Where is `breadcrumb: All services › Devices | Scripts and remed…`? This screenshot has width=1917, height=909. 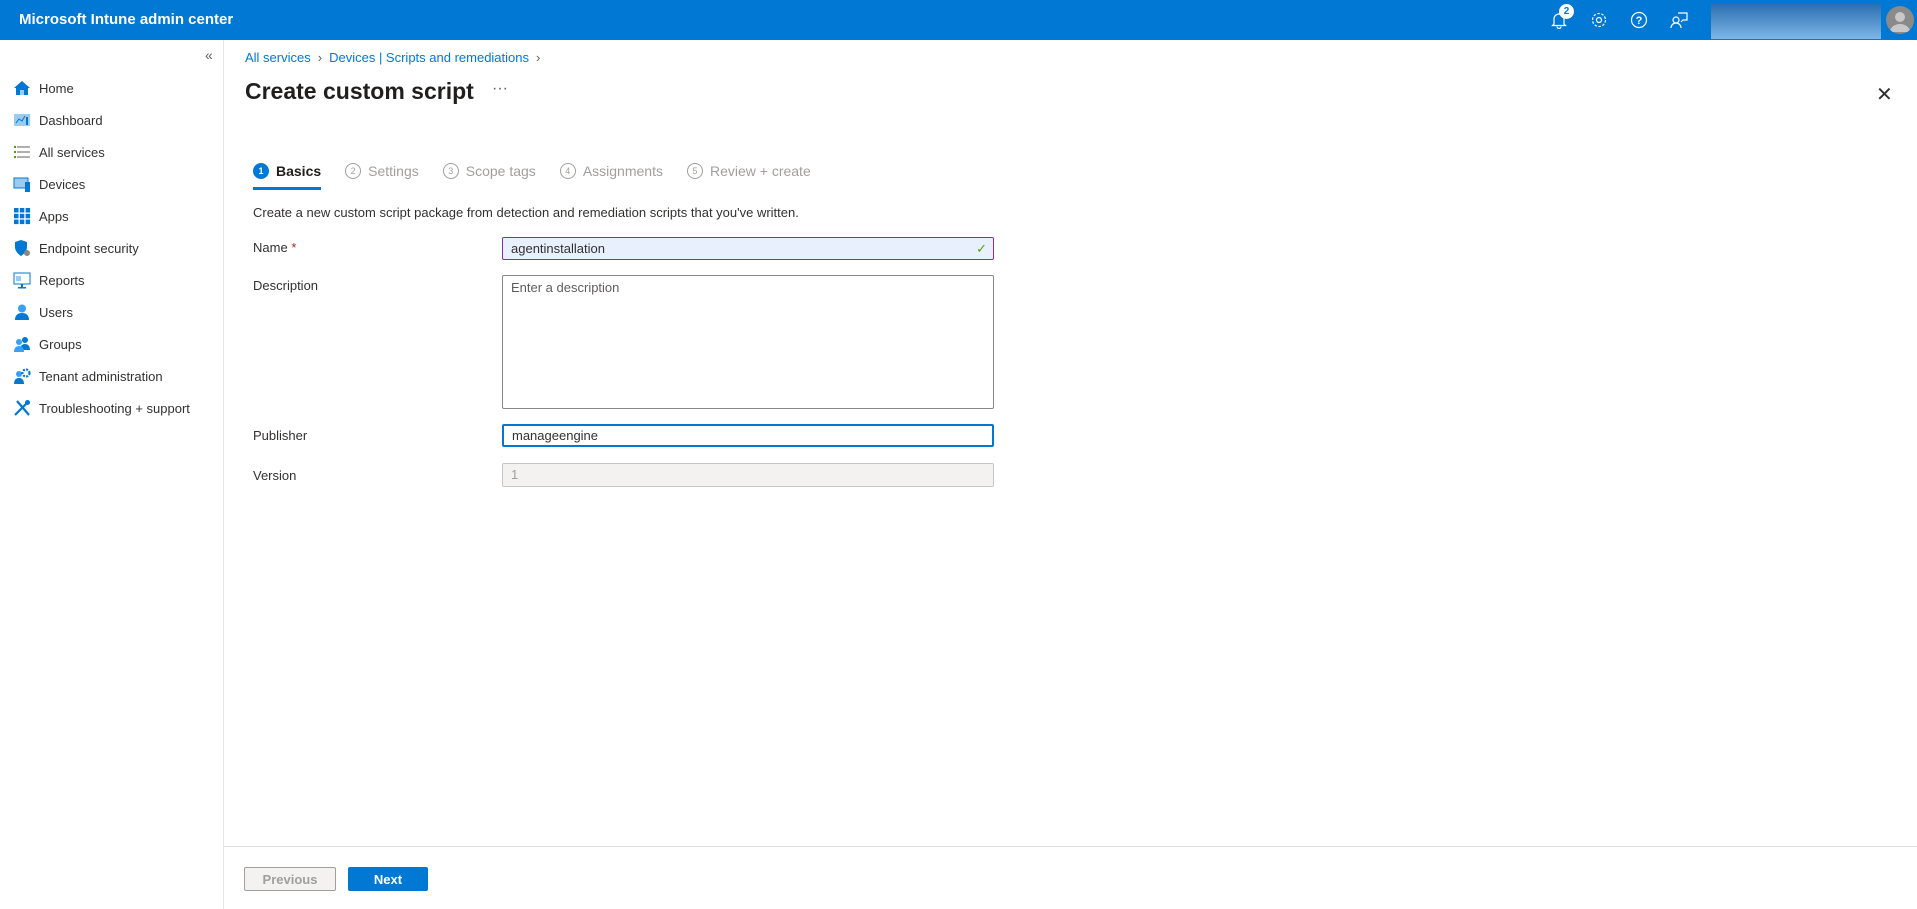 breadcrumb: All services › Devices | Scripts and remed… is located at coordinates (396, 57).